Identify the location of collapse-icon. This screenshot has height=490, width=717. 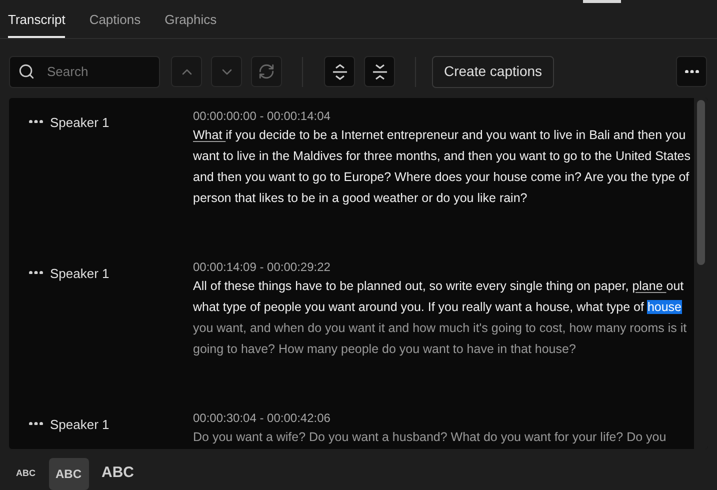
(380, 71).